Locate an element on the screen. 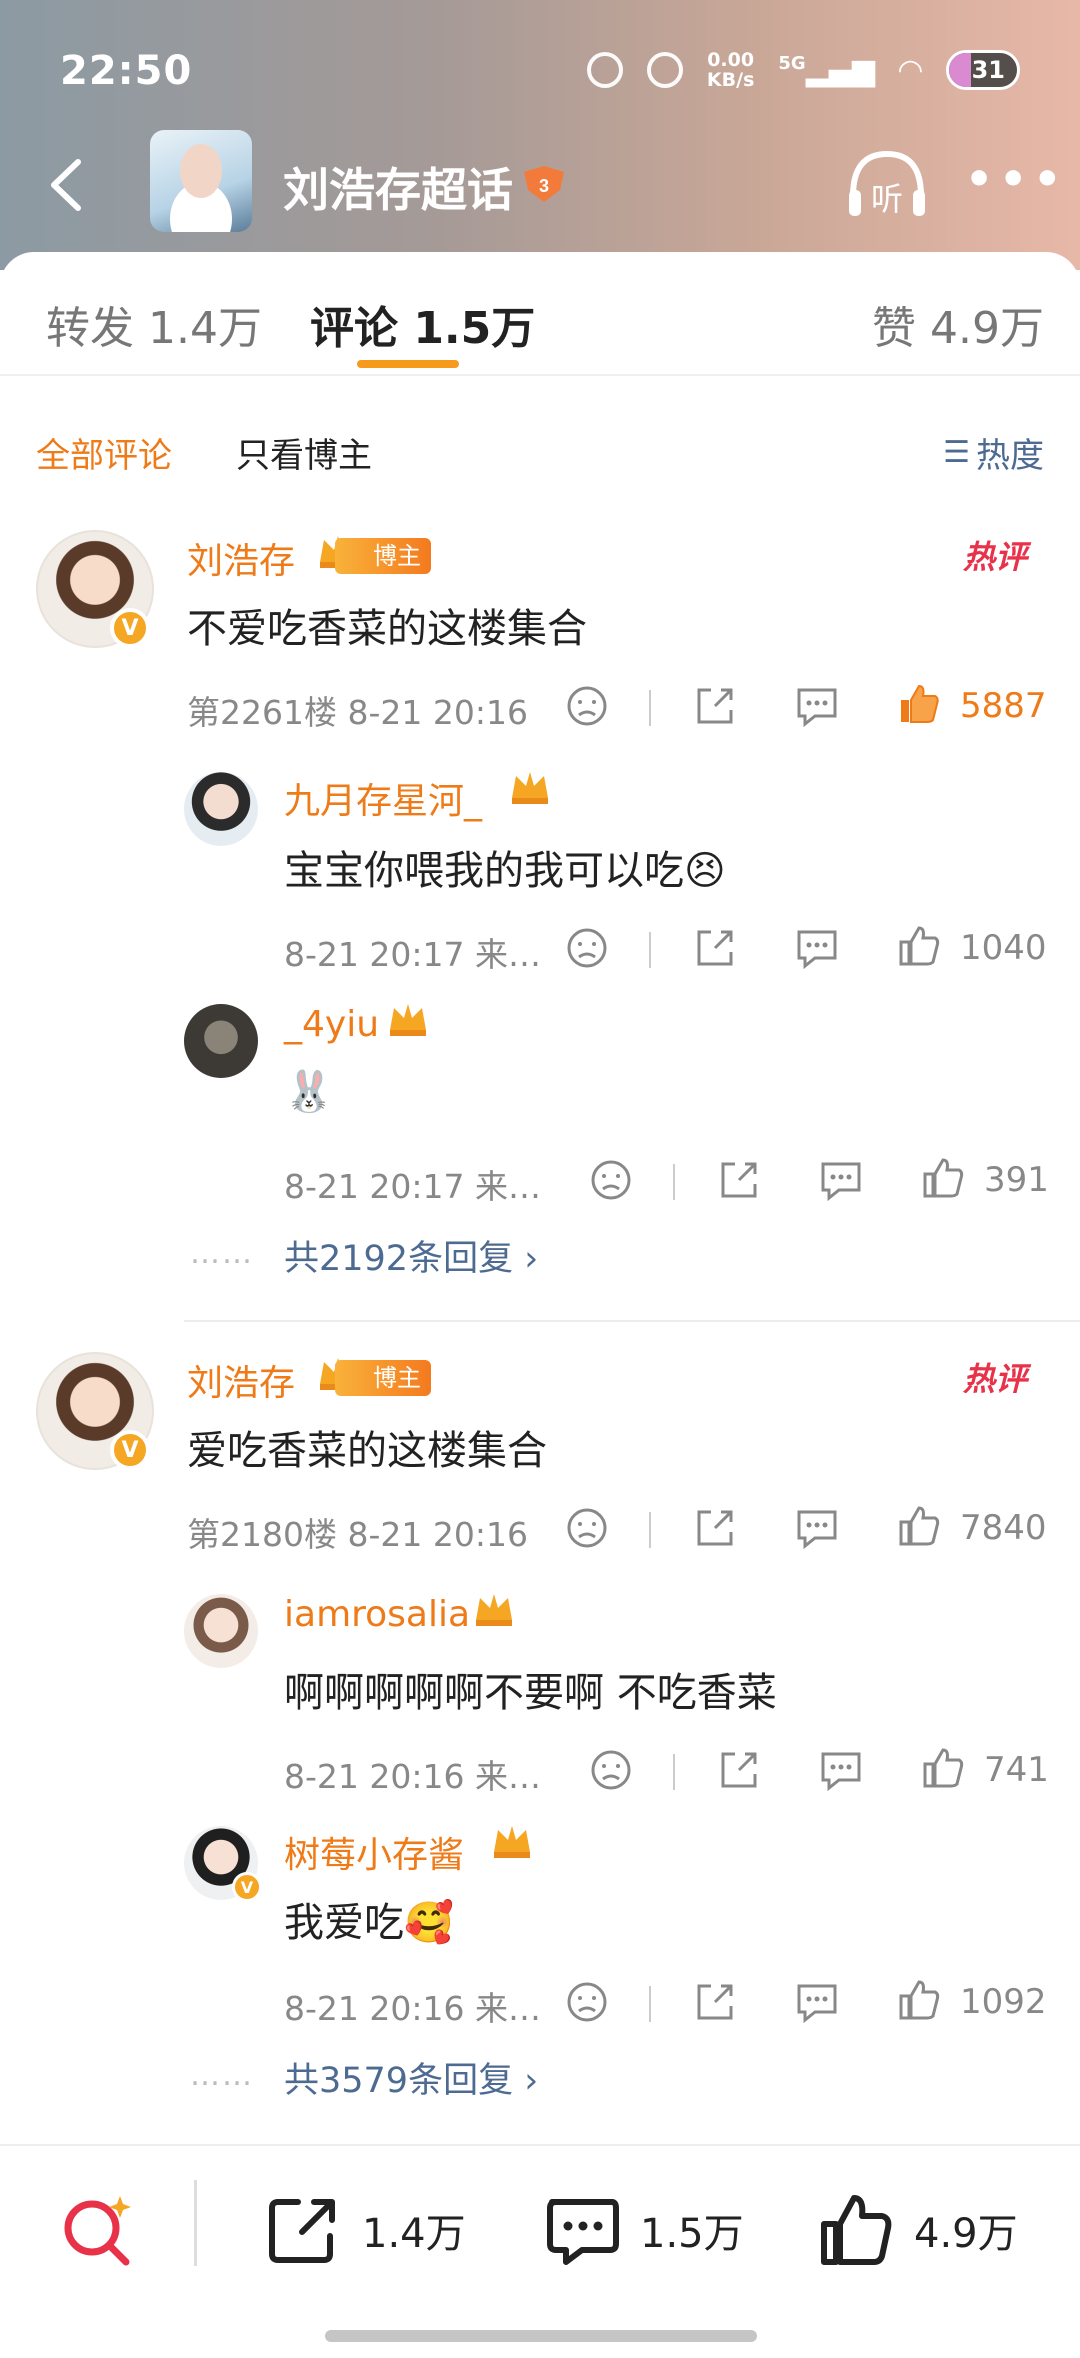 The height and width of the screenshot is (2358, 1080). like-count: 1040 is located at coordinates (1003, 948).